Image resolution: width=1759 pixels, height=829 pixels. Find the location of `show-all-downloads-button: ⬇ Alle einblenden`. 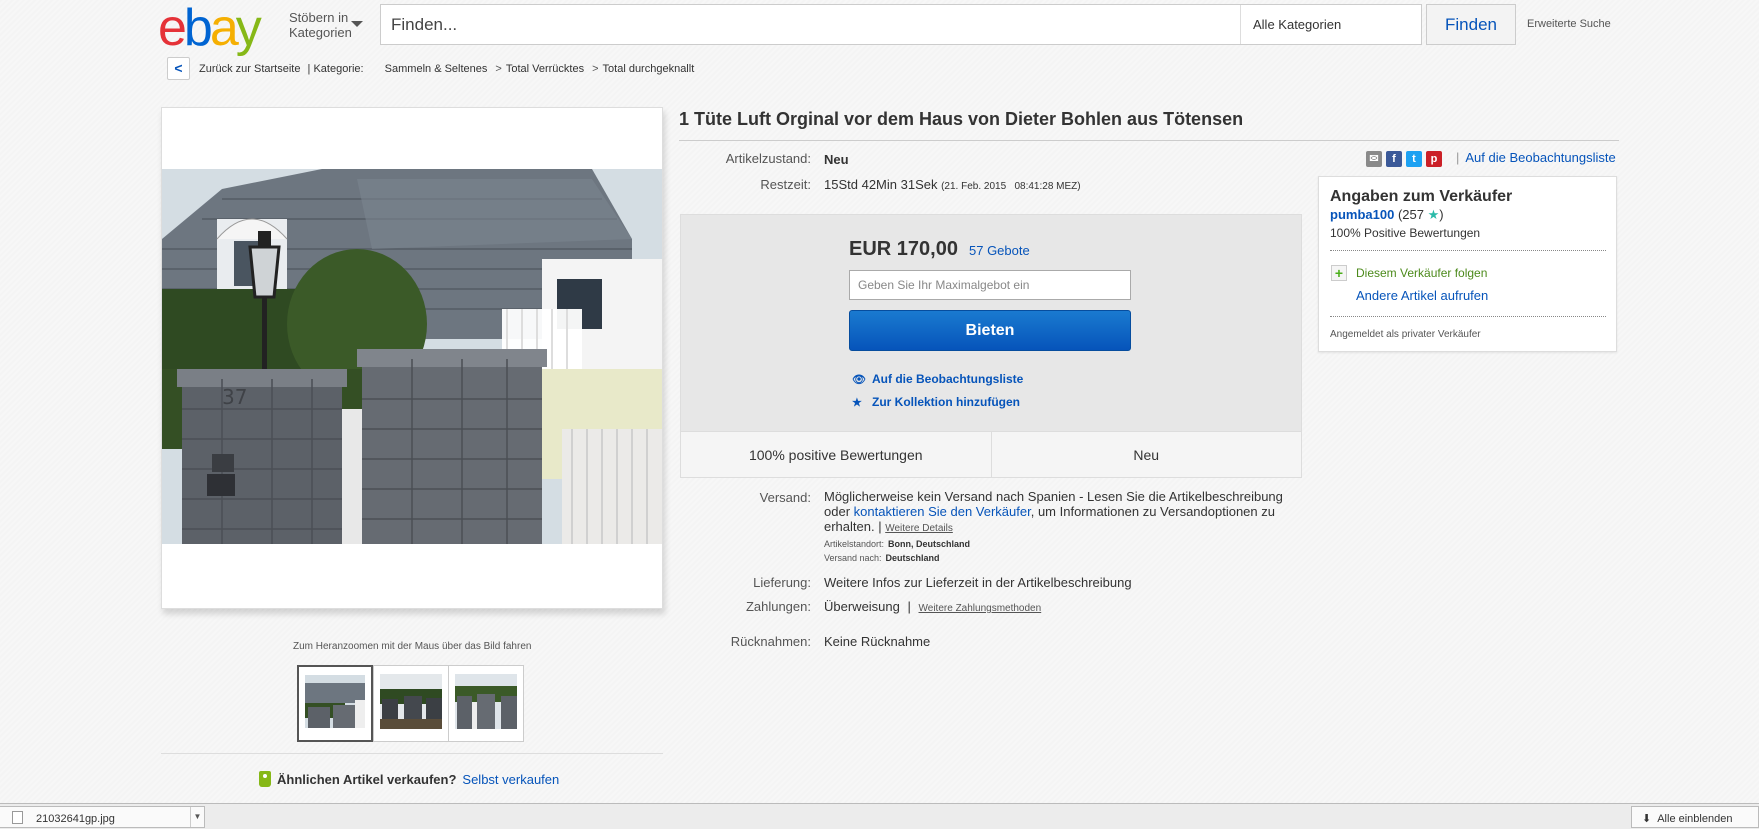

show-all-downloads-button: ⬇ Alle einblenden is located at coordinates (1695, 817).